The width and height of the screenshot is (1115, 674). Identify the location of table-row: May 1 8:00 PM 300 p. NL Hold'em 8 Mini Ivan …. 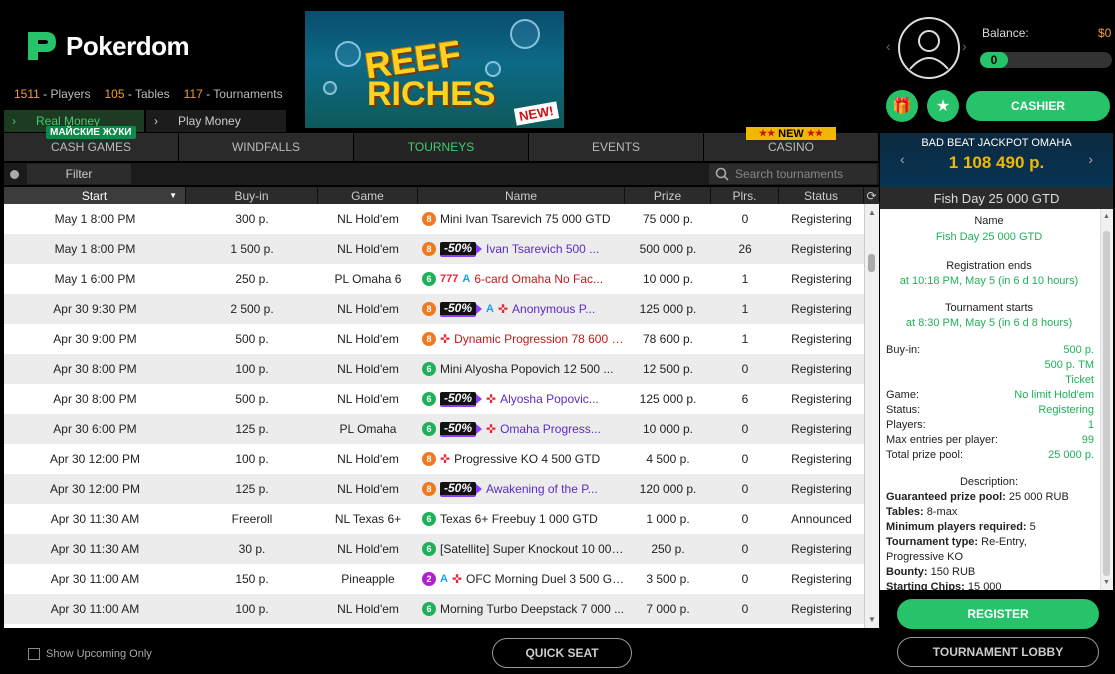
(434, 219).